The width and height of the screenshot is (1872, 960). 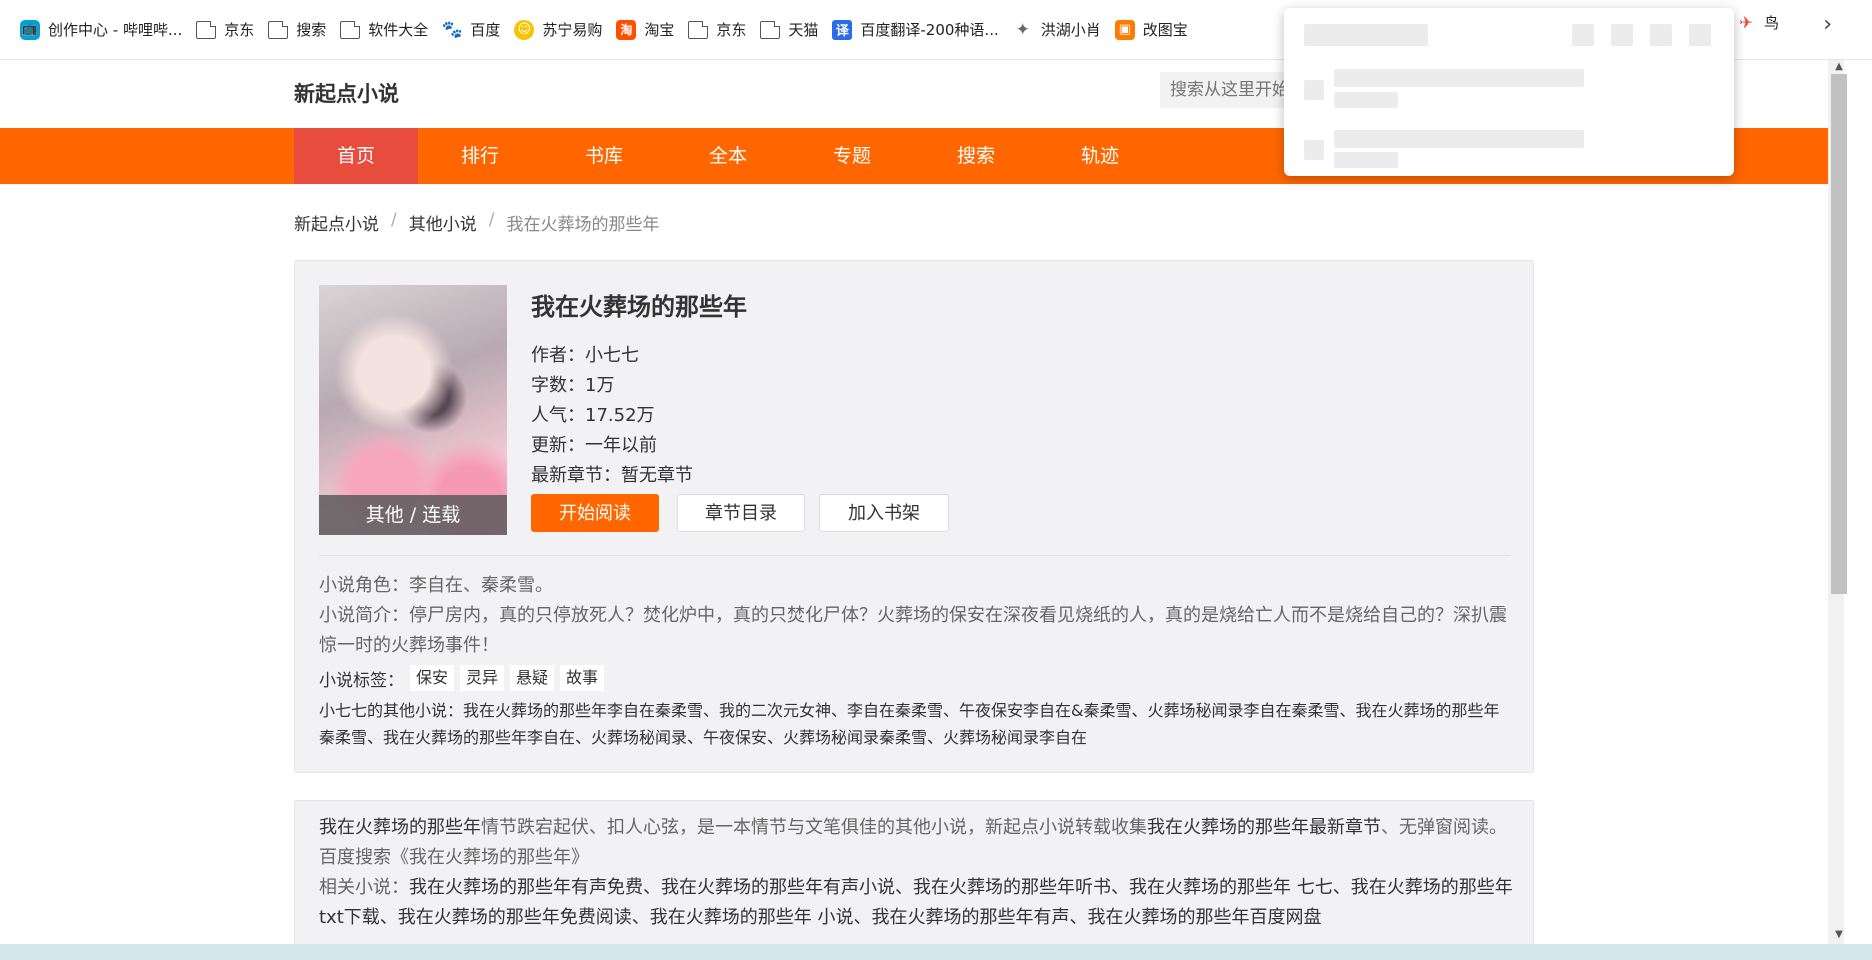 I want to click on nav-item: 书库, so click(x=604, y=156).